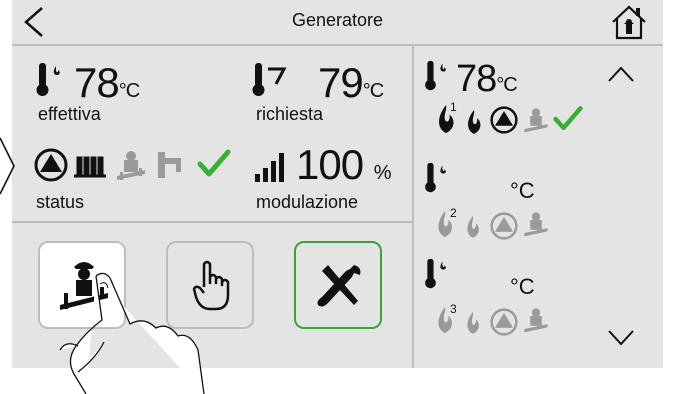 The width and height of the screenshot is (675, 394). What do you see at coordinates (621, 338) in the screenshot?
I see `scroll-down-icon` at bounding box center [621, 338].